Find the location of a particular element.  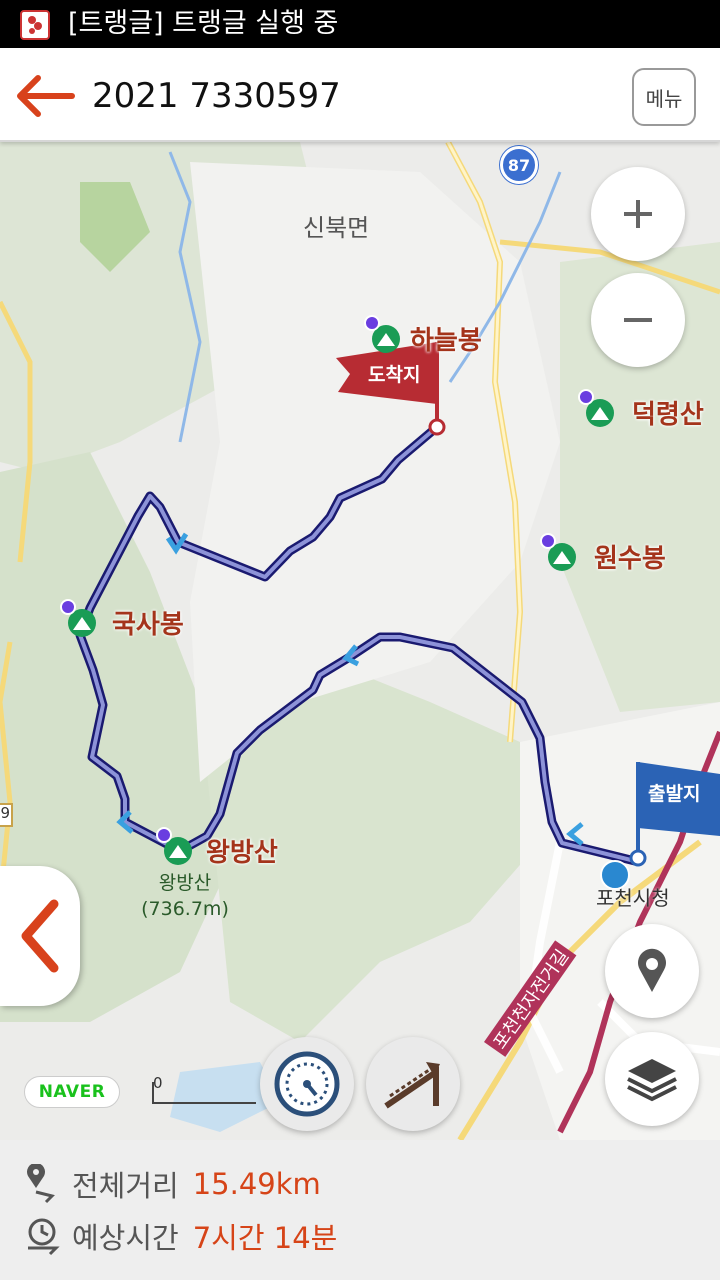

place-deokryeongsan: 덕령산 is located at coordinates (641, 409).